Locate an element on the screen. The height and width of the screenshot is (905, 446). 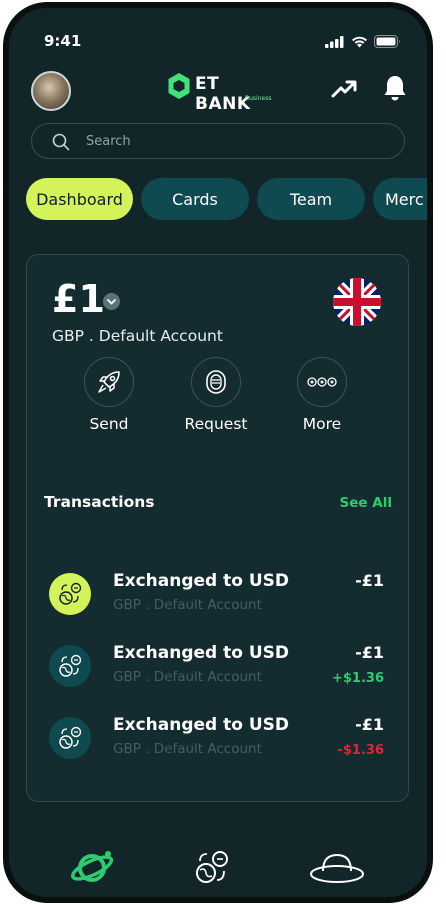
tab-team: Team is located at coordinates (311, 199).